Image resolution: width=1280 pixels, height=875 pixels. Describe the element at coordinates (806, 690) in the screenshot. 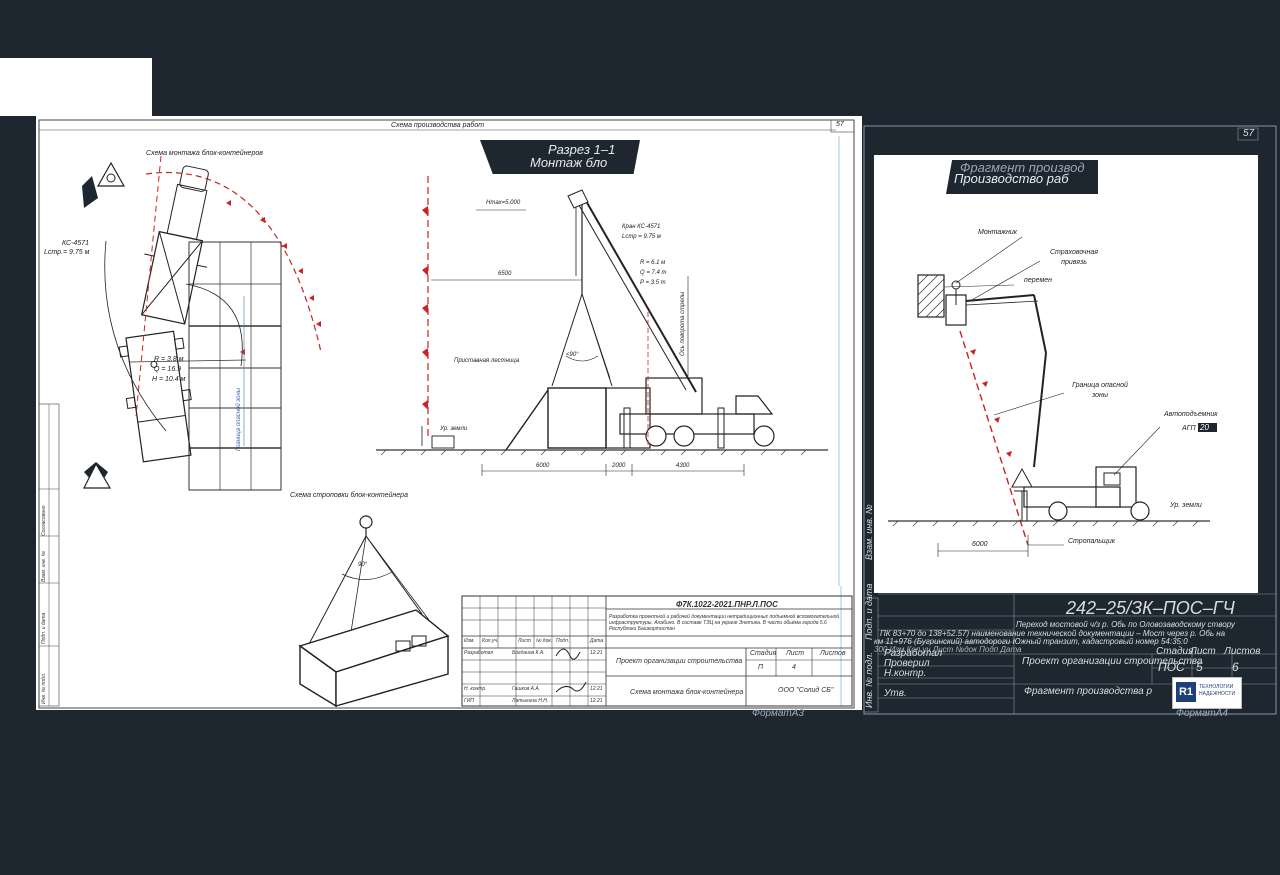

I see `tb-company: ООО "Солид СБ"` at that location.